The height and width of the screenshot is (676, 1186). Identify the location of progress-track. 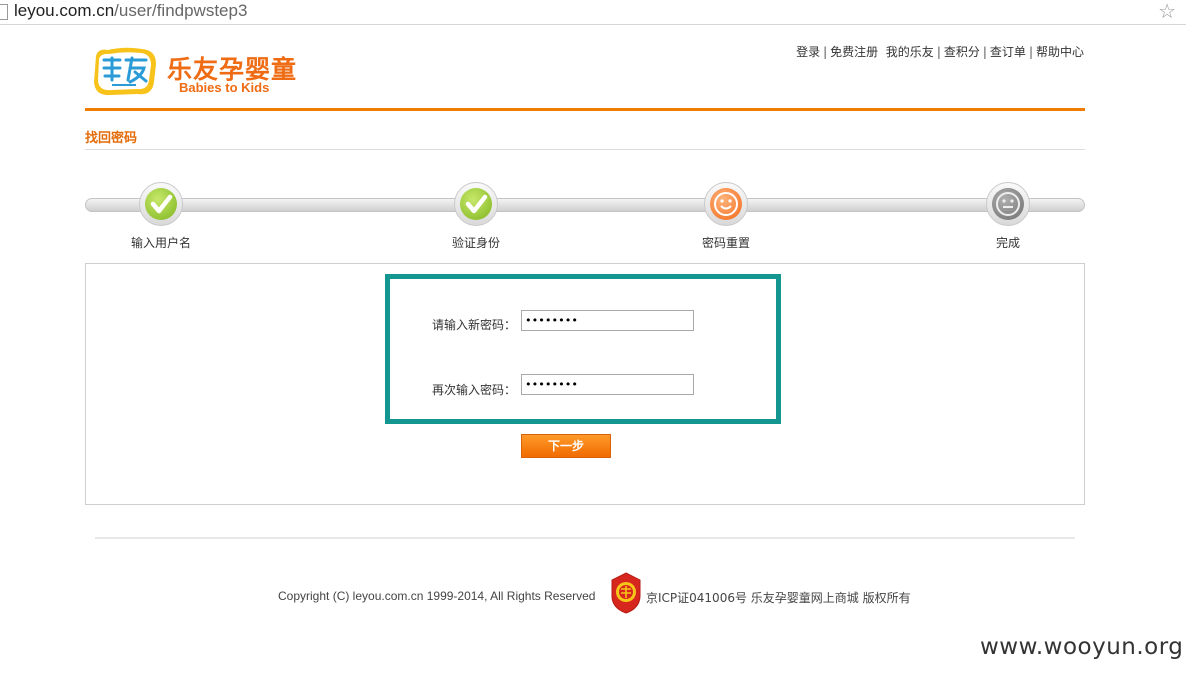
(585, 205).